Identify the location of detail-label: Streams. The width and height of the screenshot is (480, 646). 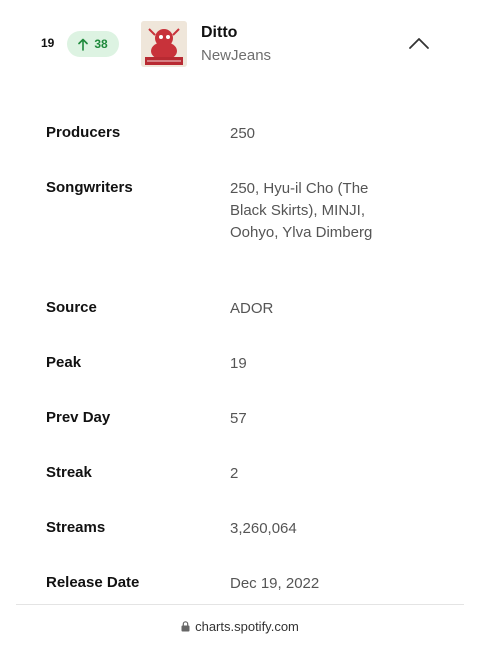
(76, 527).